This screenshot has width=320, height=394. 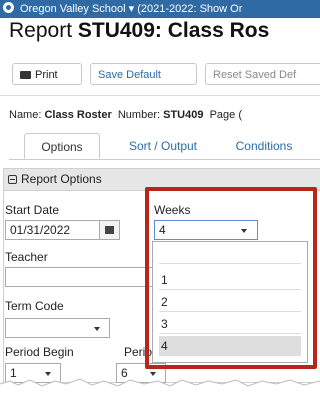 What do you see at coordinates (57, 328) in the screenshot?
I see `term-code-select` at bounding box center [57, 328].